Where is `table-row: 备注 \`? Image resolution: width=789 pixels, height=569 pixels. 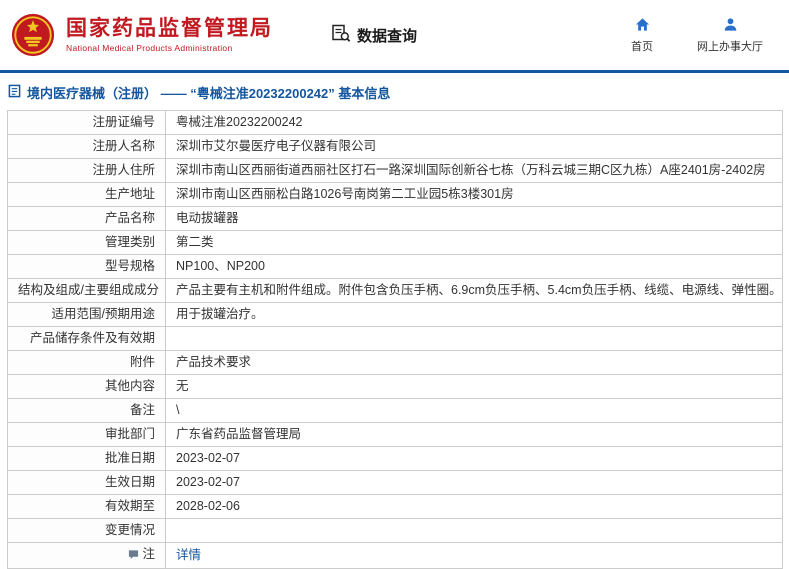
table-row: 备注 \ is located at coordinates (395, 410).